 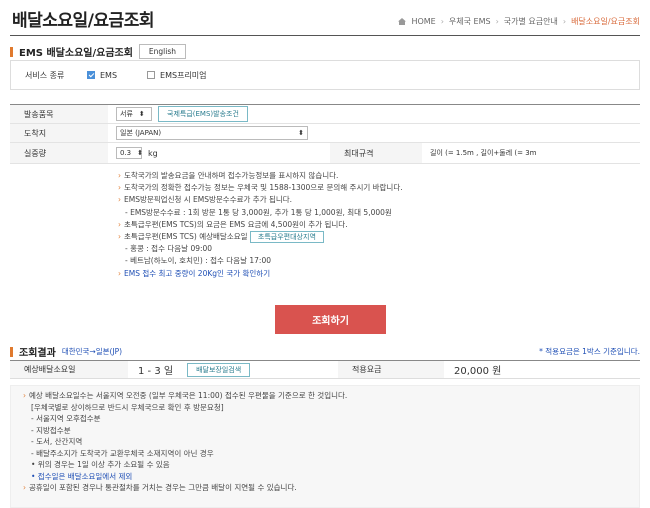 What do you see at coordinates (183, 75) in the screenshot?
I see `option-ems-premium-label: EMS프리미엄` at bounding box center [183, 75].